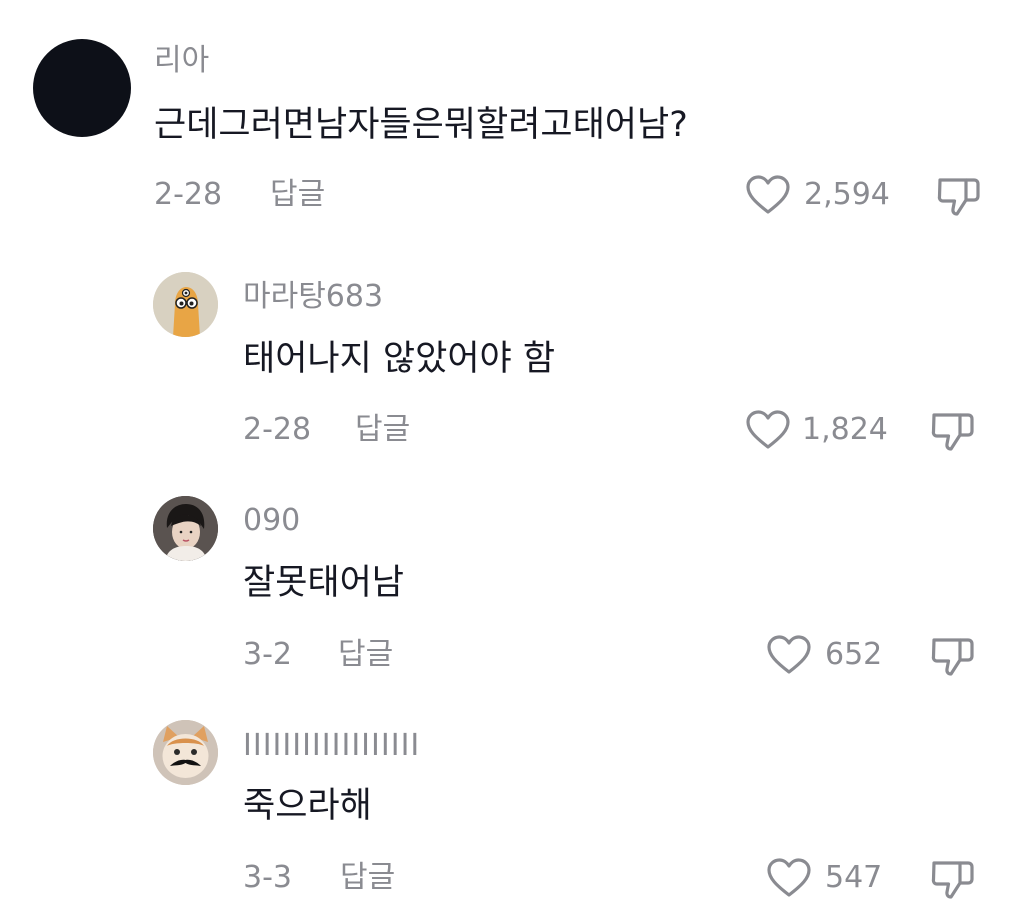 The image size is (1024, 918). I want to click on like-count: 2,594, so click(847, 194).